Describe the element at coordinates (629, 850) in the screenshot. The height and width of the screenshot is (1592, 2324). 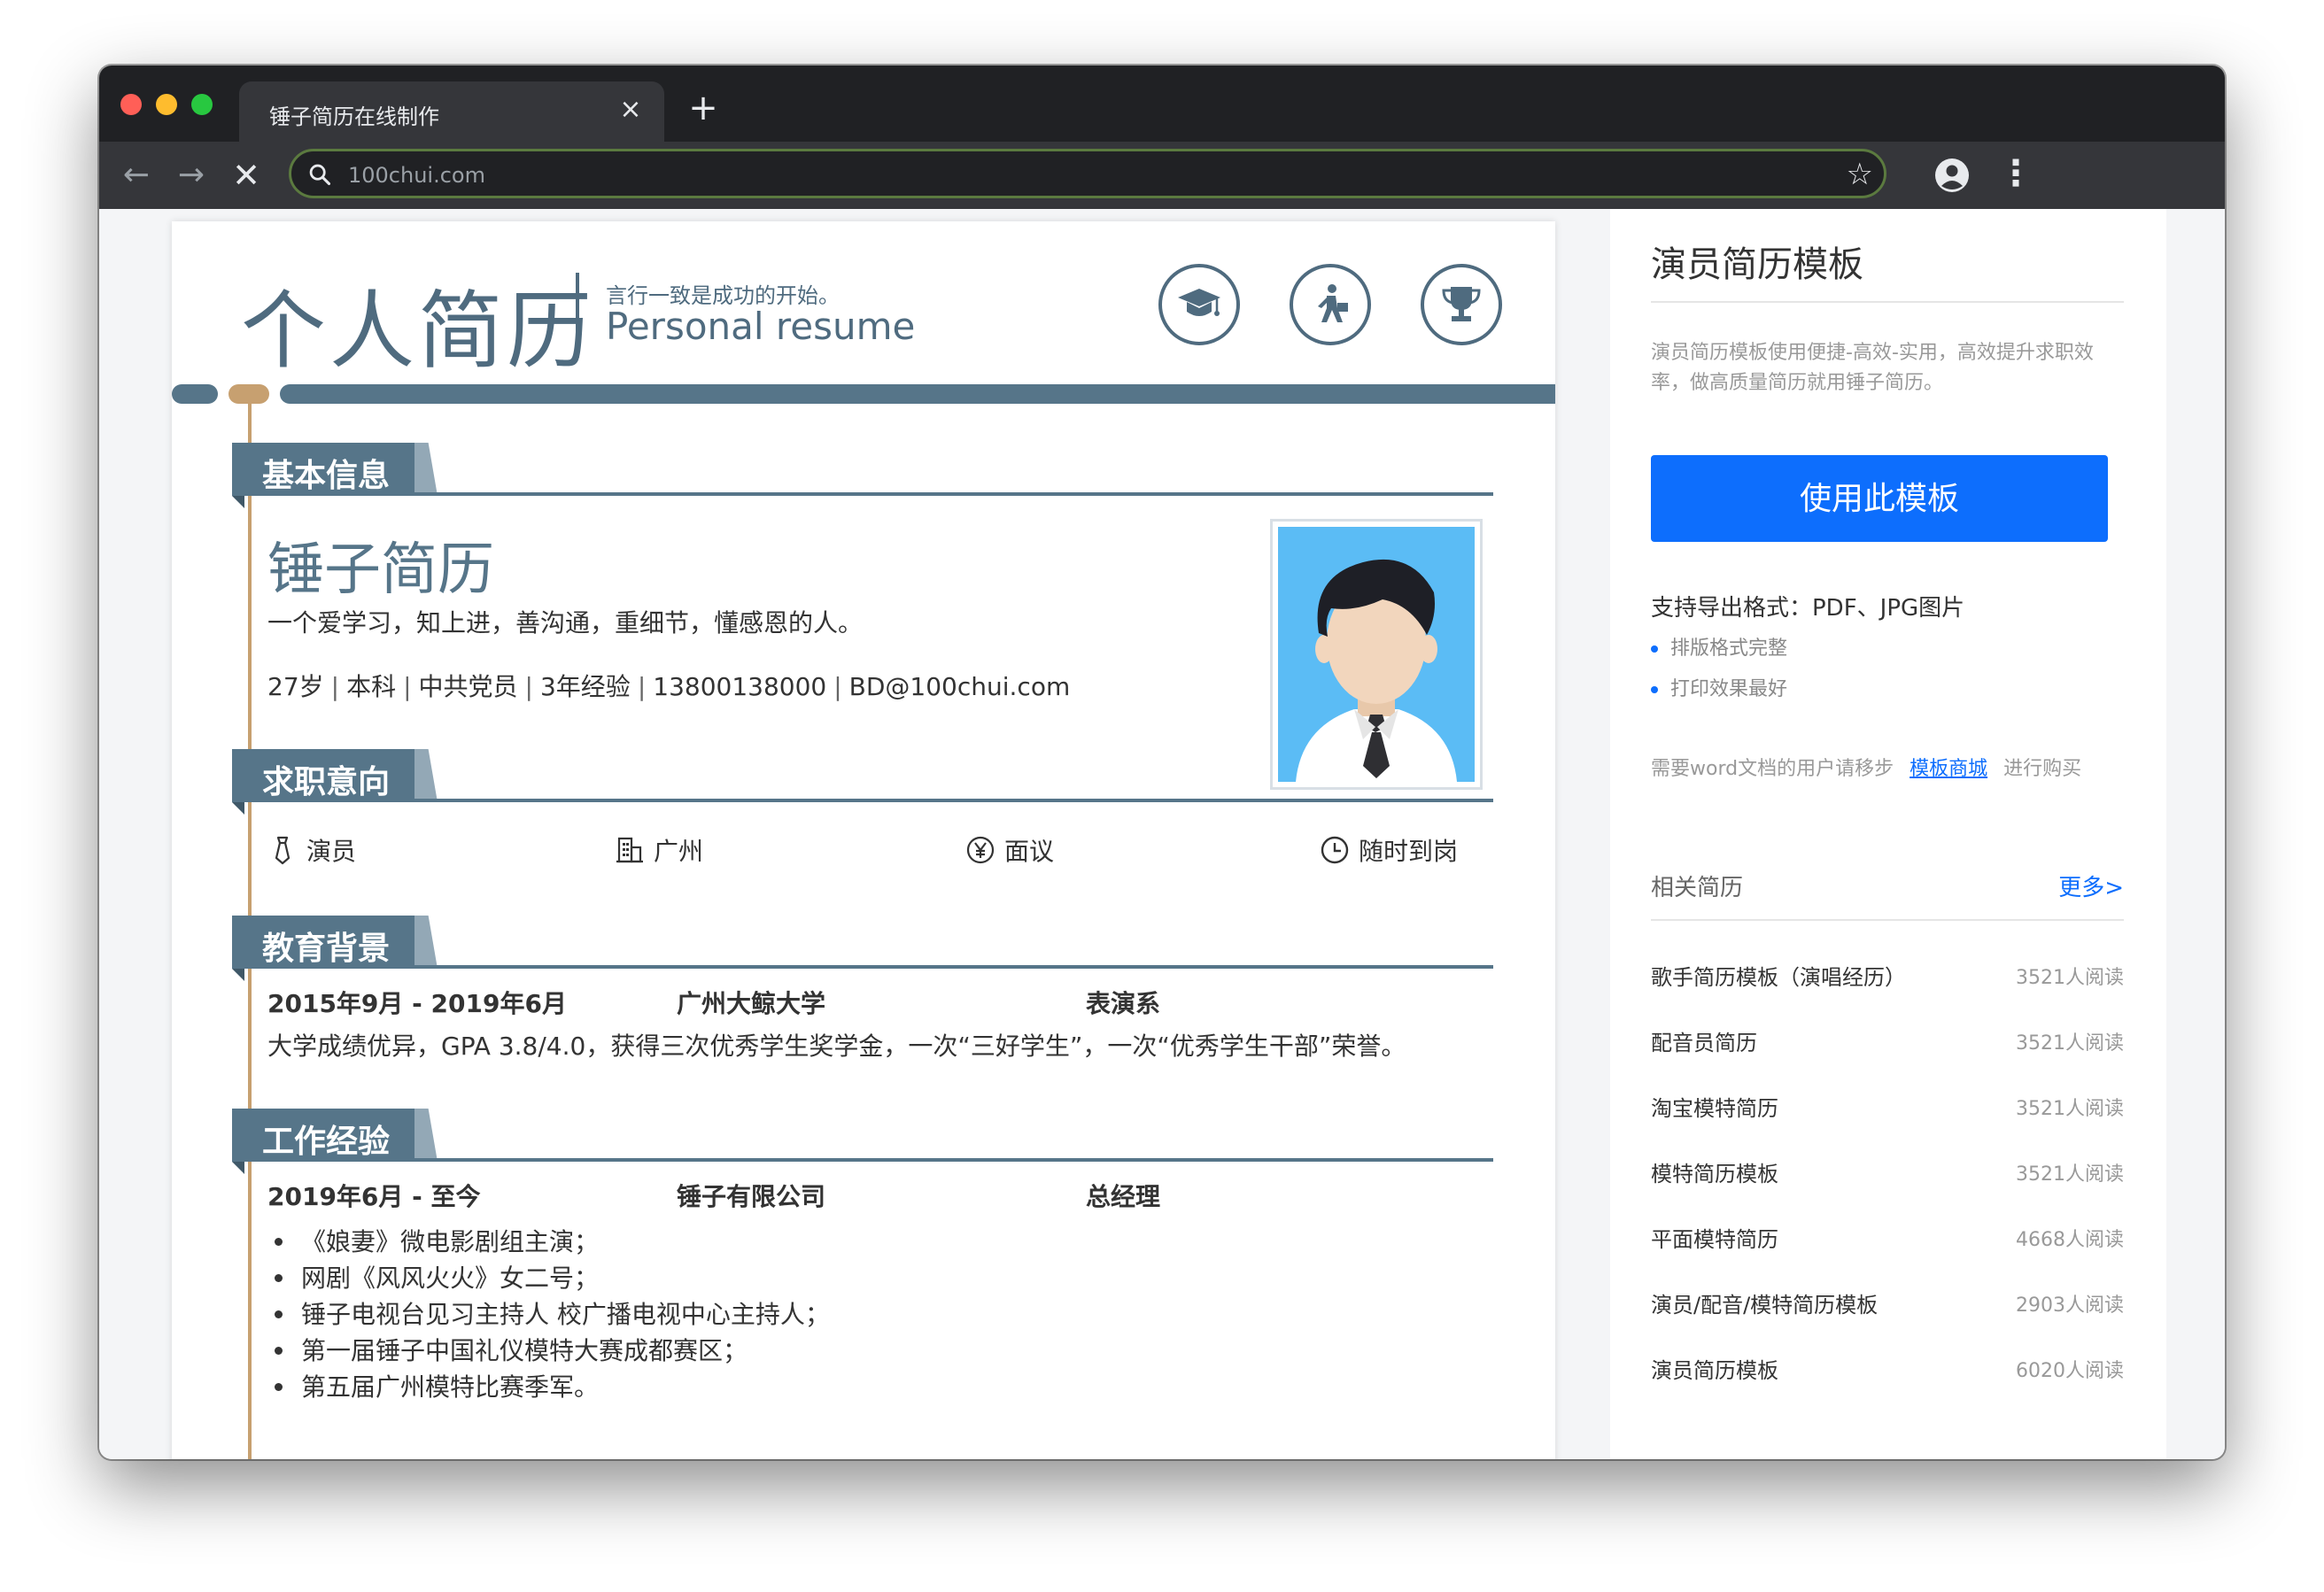
I see `building-icon` at that location.